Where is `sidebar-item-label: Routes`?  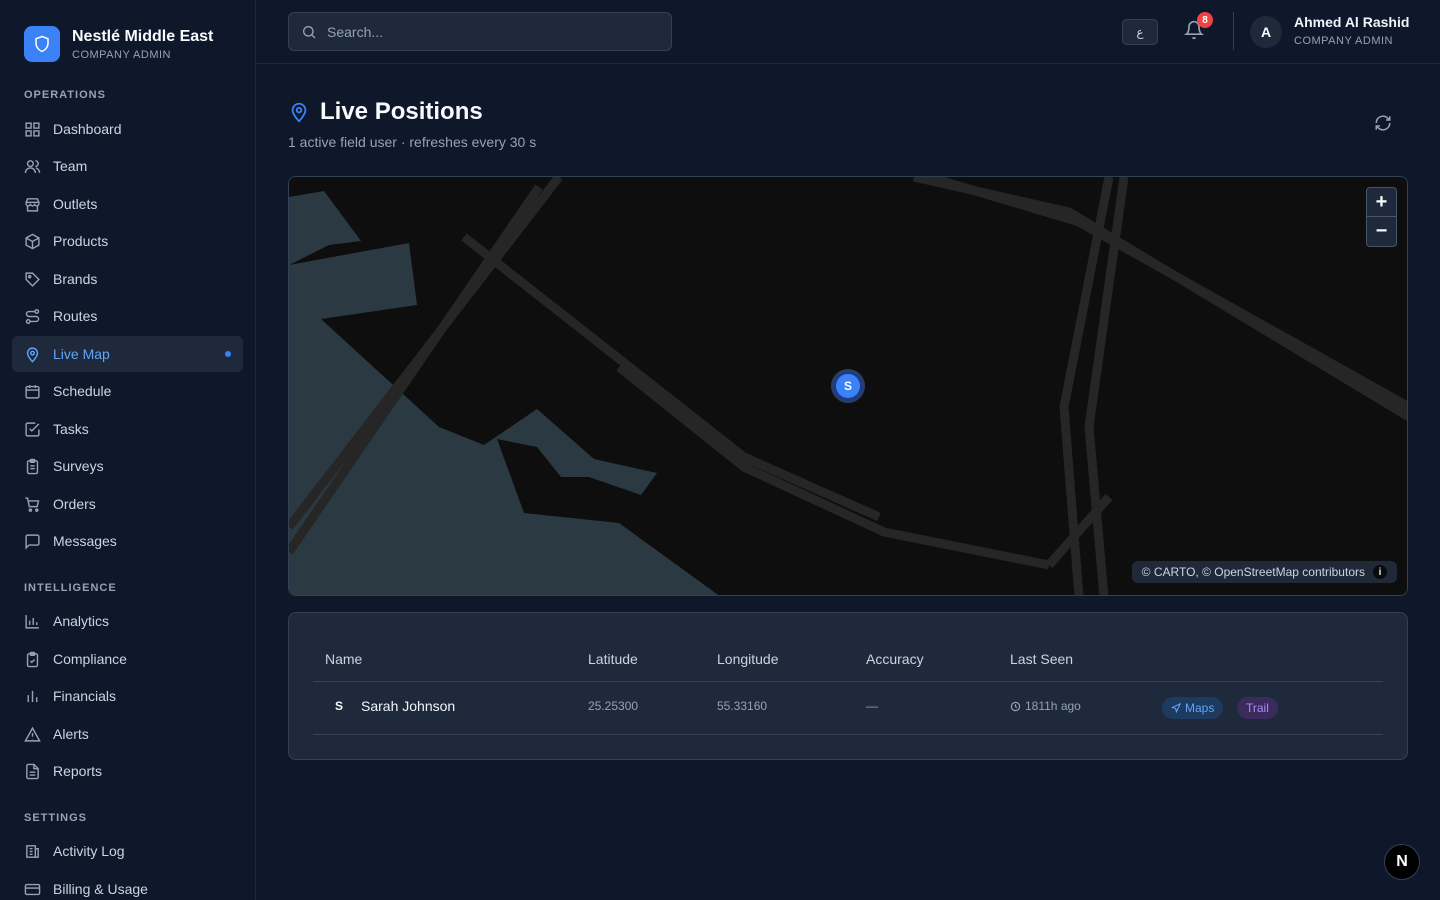
sidebar-item-label: Routes is located at coordinates (75, 316).